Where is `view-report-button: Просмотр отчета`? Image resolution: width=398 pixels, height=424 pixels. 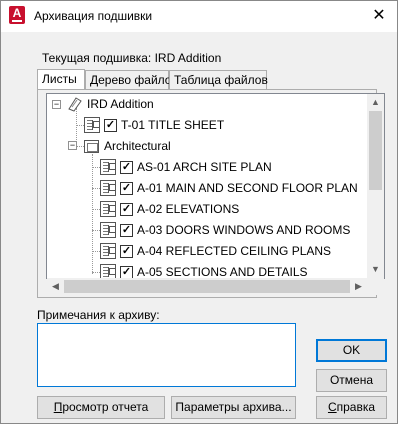
view-report-button: Просмотр отчета is located at coordinates (101, 407).